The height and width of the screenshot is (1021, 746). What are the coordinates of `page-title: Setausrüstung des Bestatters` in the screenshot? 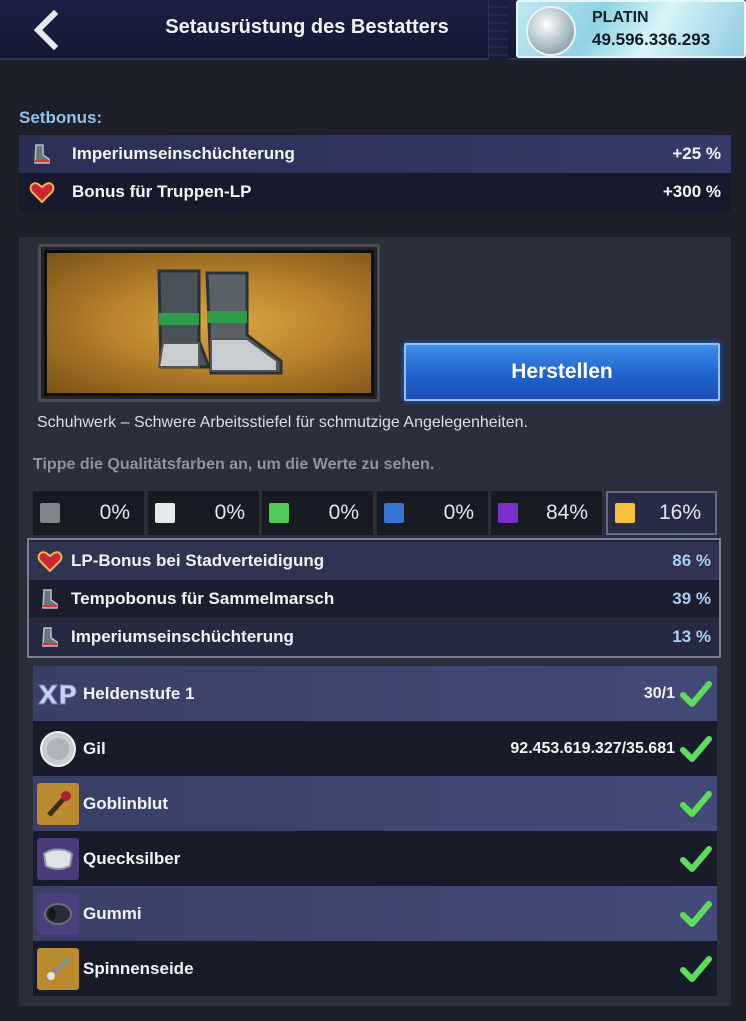 It's located at (307, 27).